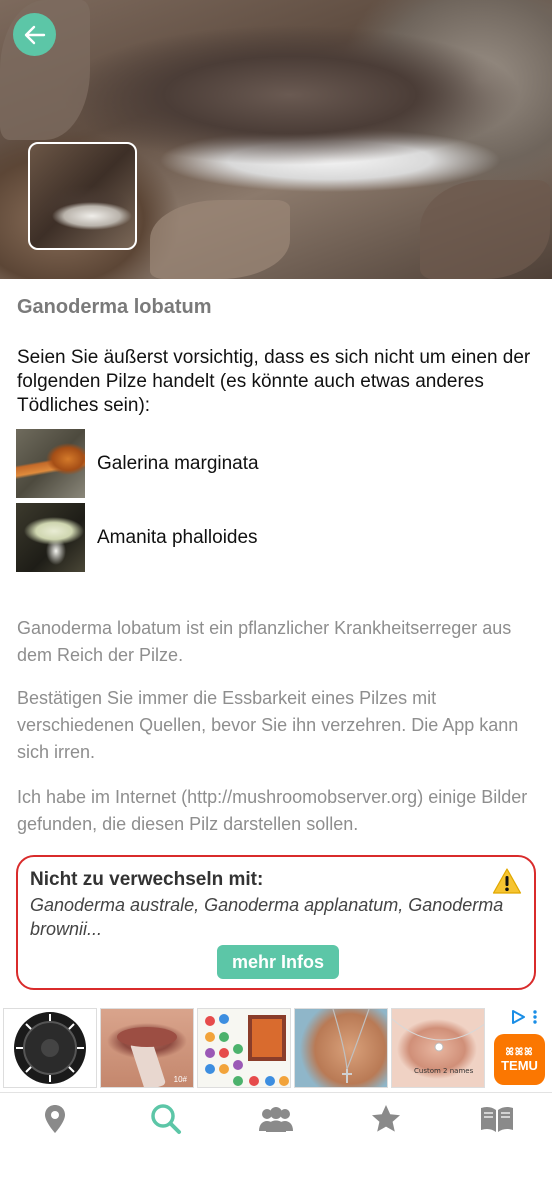 The image size is (552, 1200). What do you see at coordinates (518, 1017) in the screenshot?
I see `adchoices-icon` at bounding box center [518, 1017].